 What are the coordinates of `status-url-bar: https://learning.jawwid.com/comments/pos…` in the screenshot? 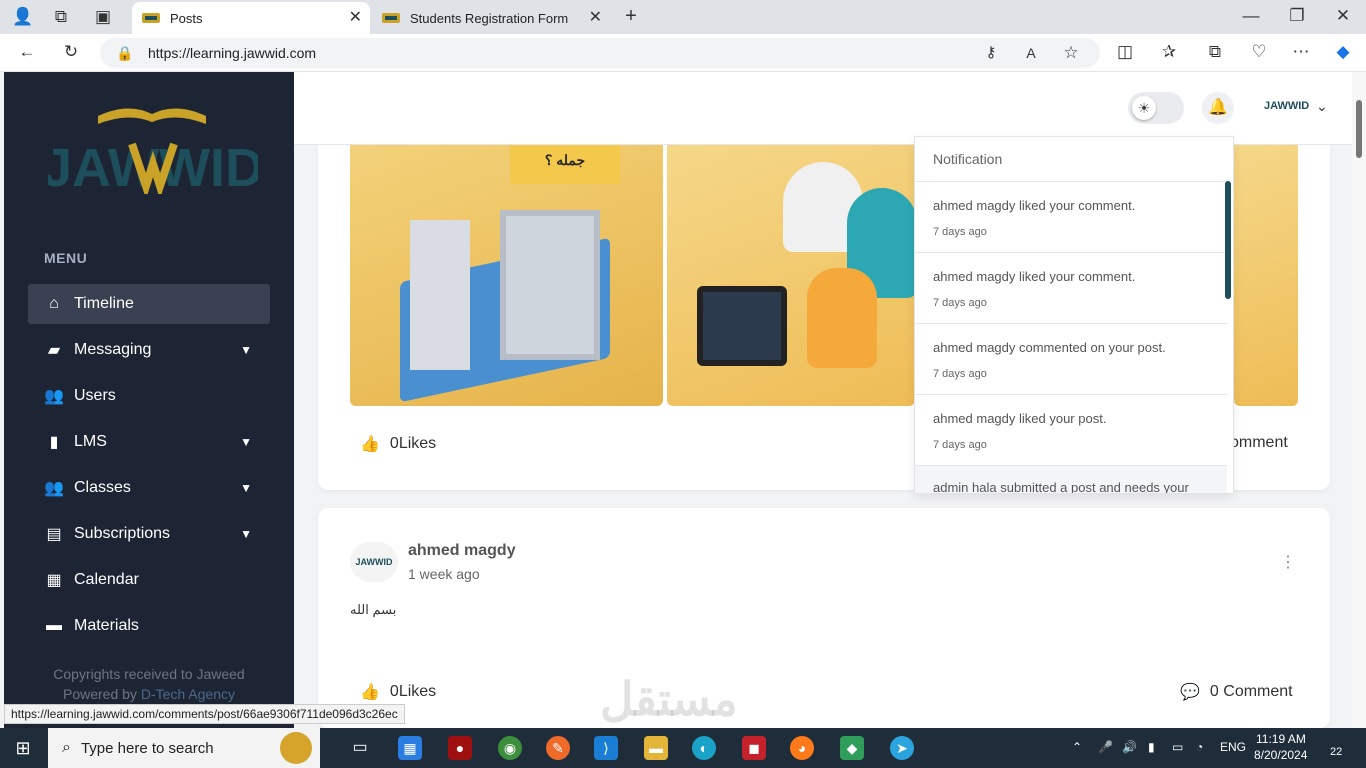 It's located at (204, 714).